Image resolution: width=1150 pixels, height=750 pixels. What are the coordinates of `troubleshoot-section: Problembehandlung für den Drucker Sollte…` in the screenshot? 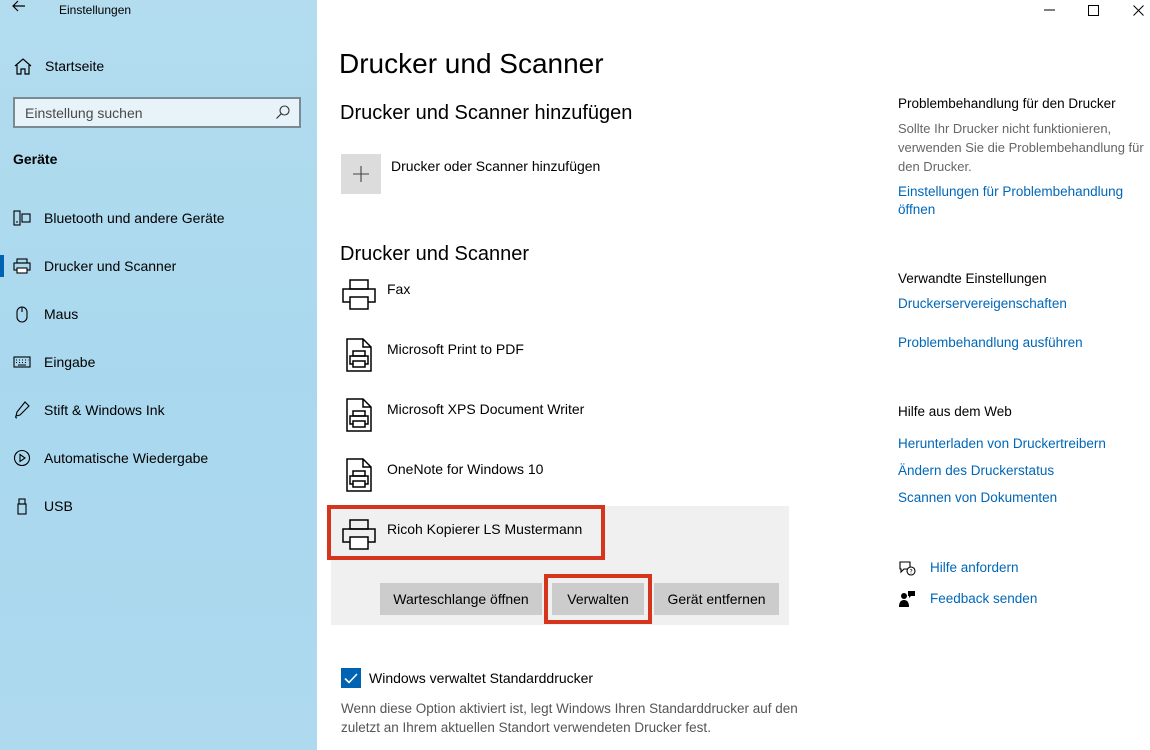 It's located at (1023, 157).